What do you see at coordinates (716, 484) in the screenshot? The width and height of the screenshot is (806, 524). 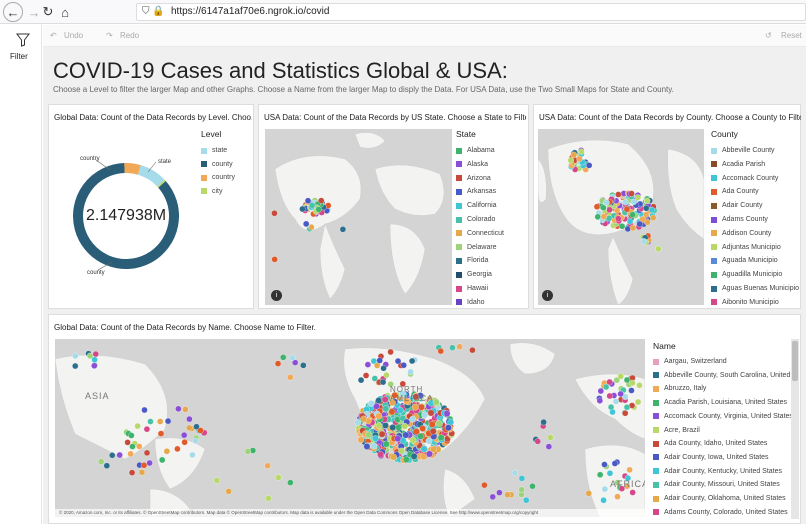 I see `legend-item: Adair County, Missouri, United States` at bounding box center [716, 484].